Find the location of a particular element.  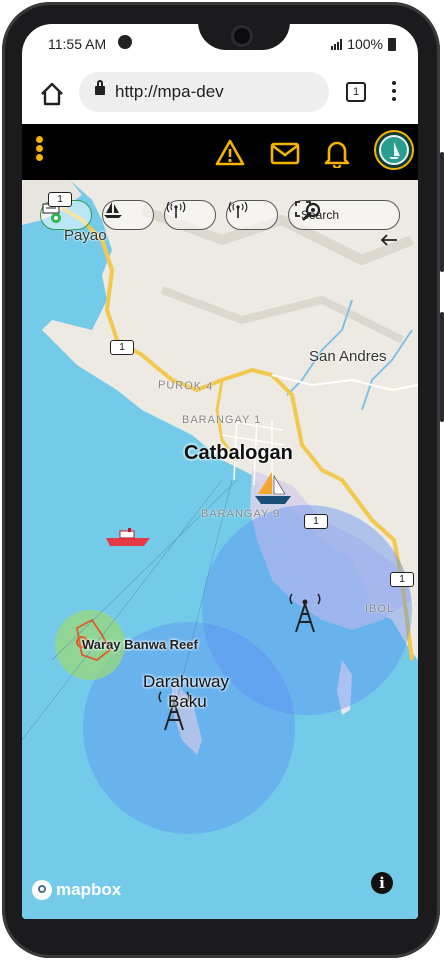

vessel-filter-button is located at coordinates (128, 215).